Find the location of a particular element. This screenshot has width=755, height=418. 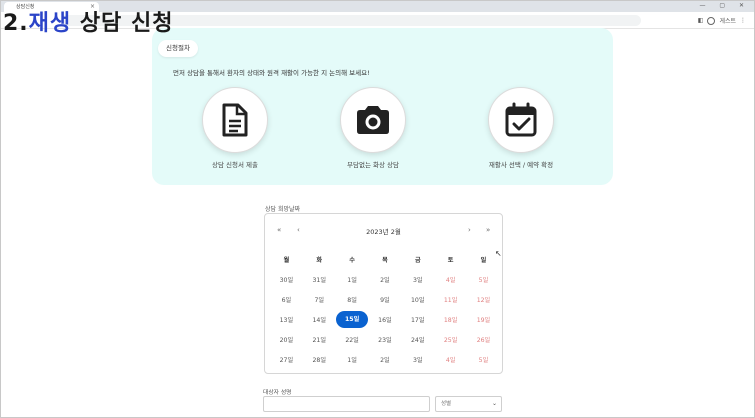

weekday-label: 토 is located at coordinates (450, 260).